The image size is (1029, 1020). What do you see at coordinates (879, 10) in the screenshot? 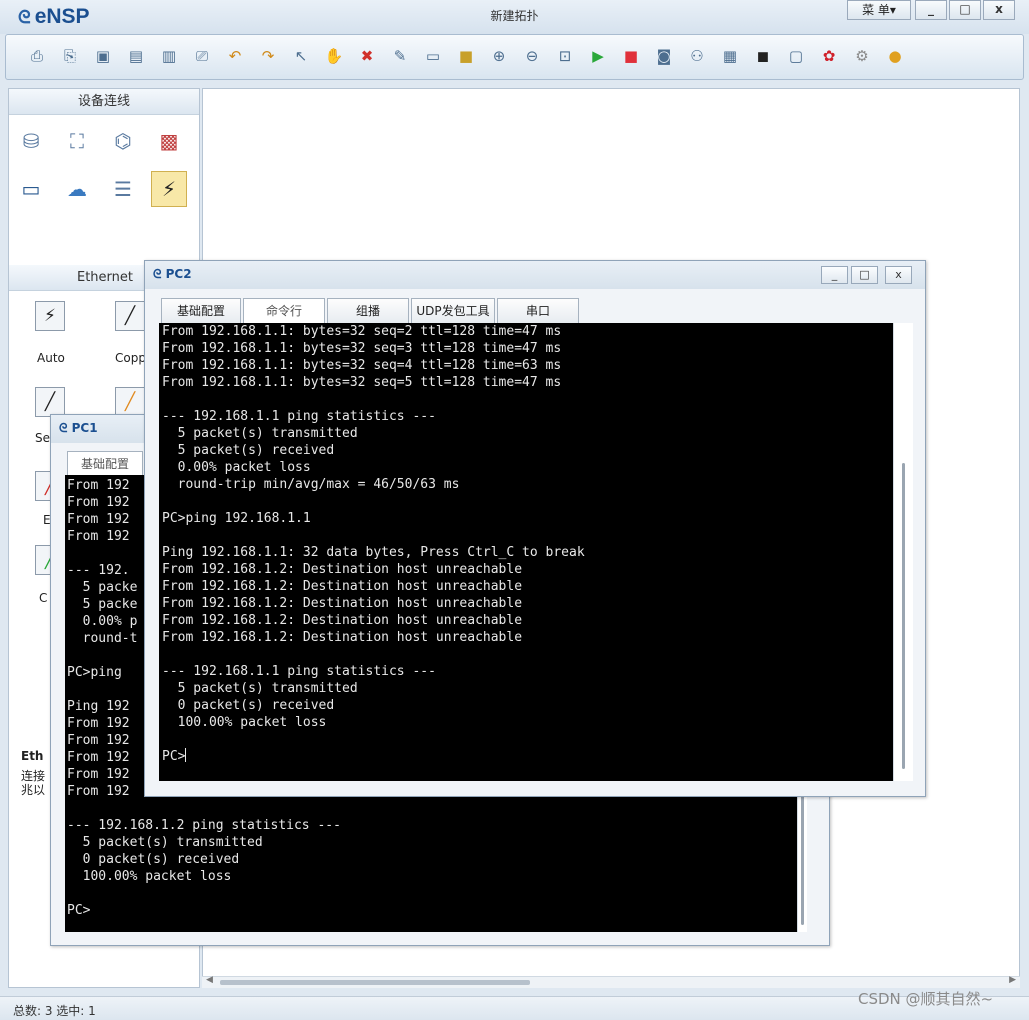
I see `main-menu-button: 菜 单▾` at bounding box center [879, 10].